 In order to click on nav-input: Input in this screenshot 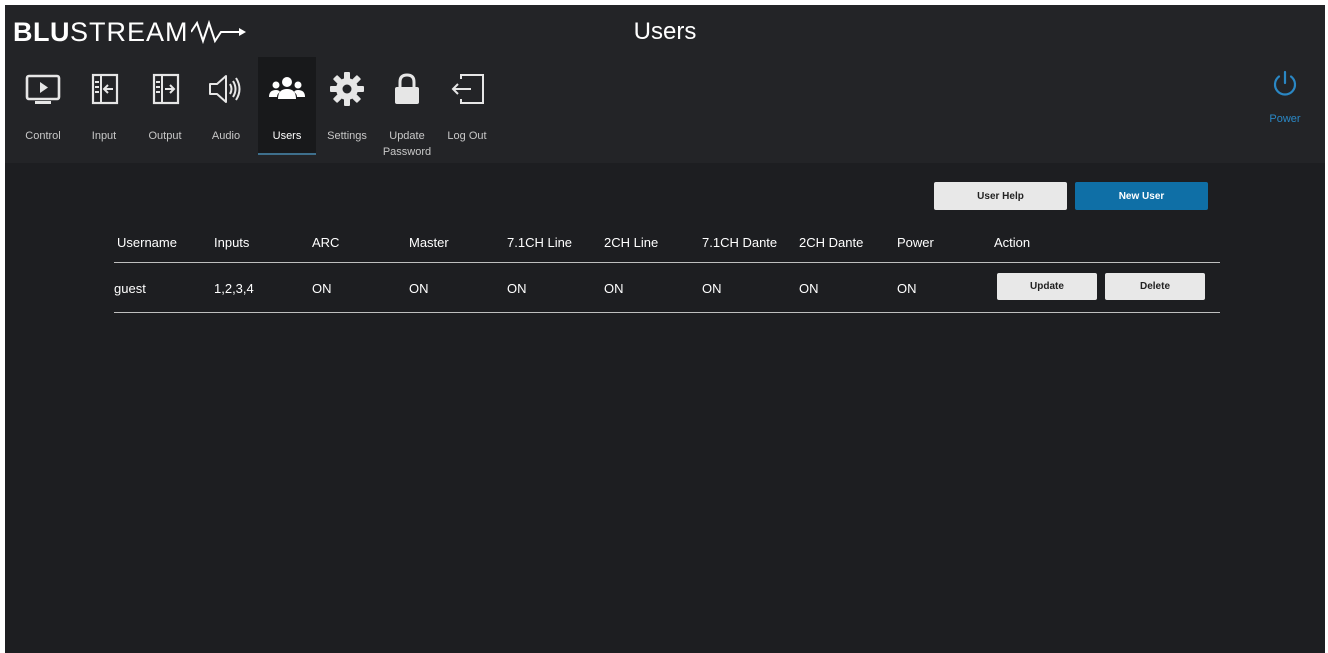, I will do `click(104, 106)`.